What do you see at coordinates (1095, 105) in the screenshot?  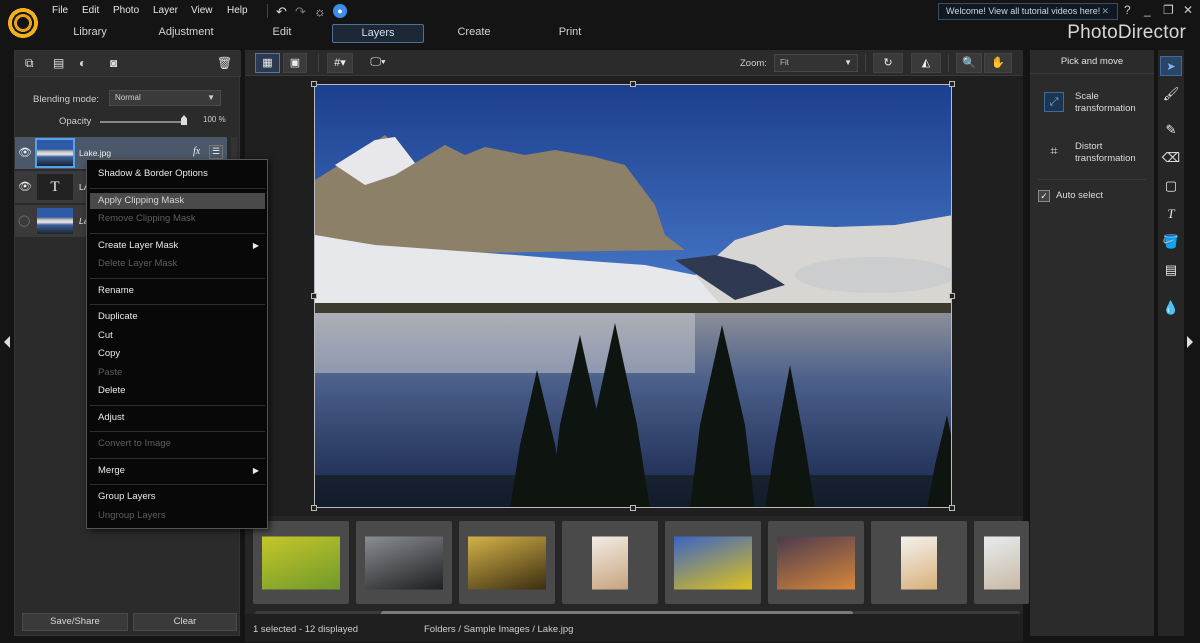 I see `scale-transformation-button: ⤢ Scale transformation` at bounding box center [1095, 105].